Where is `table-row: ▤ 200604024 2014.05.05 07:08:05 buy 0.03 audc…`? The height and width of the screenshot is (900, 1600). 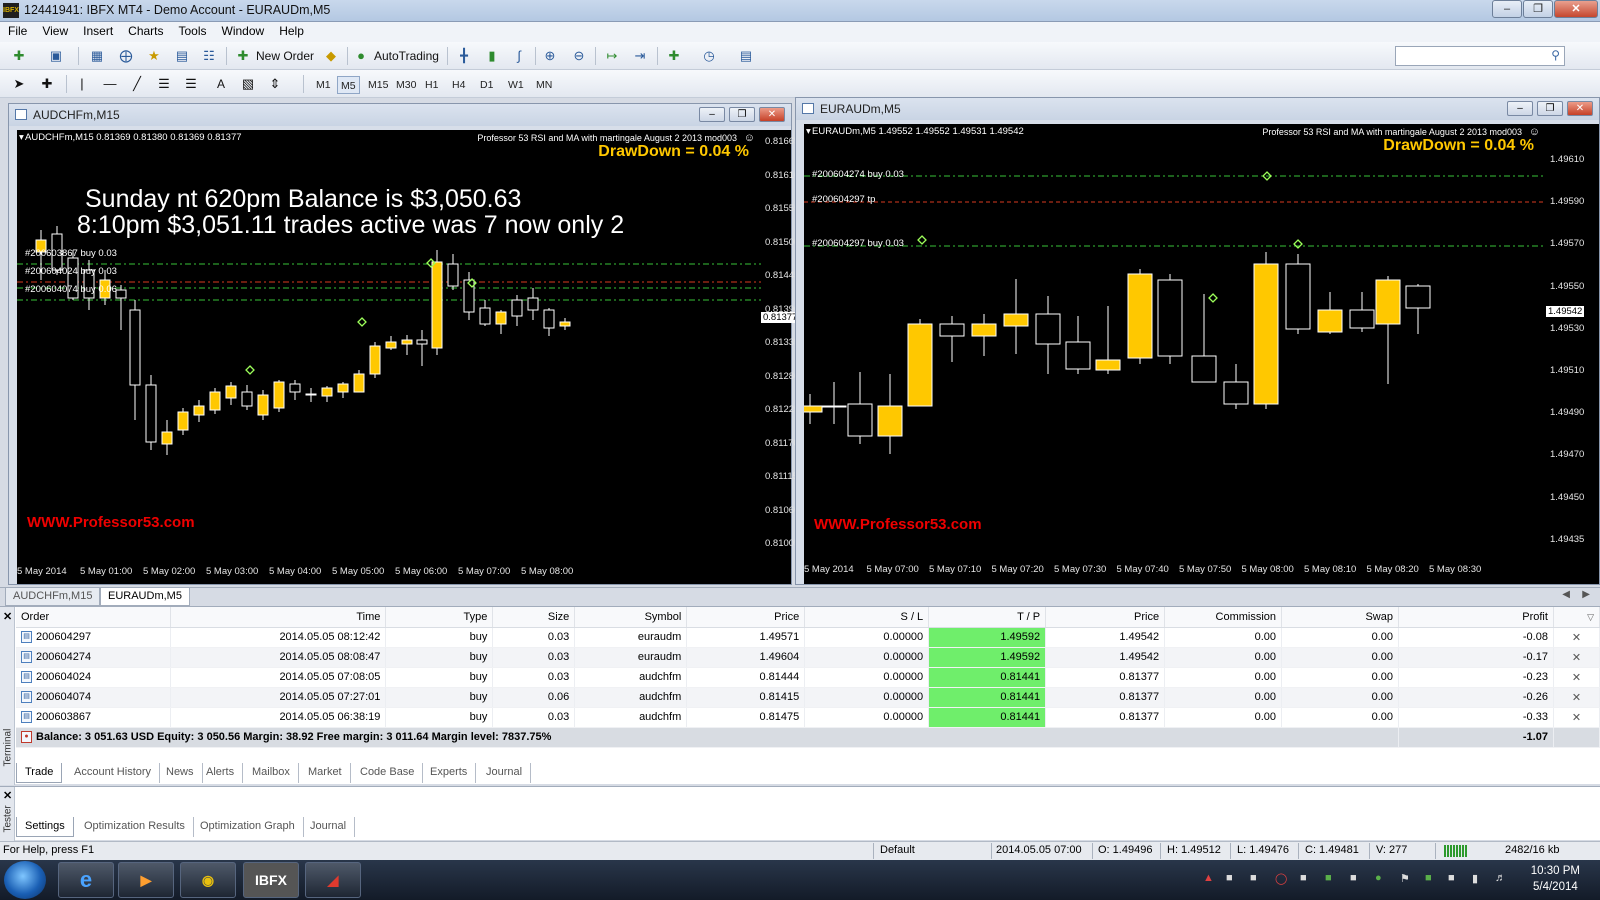
table-row: ▤ 200604024 2014.05.05 07:08:05 buy 0.03 audc… is located at coordinates (808, 677).